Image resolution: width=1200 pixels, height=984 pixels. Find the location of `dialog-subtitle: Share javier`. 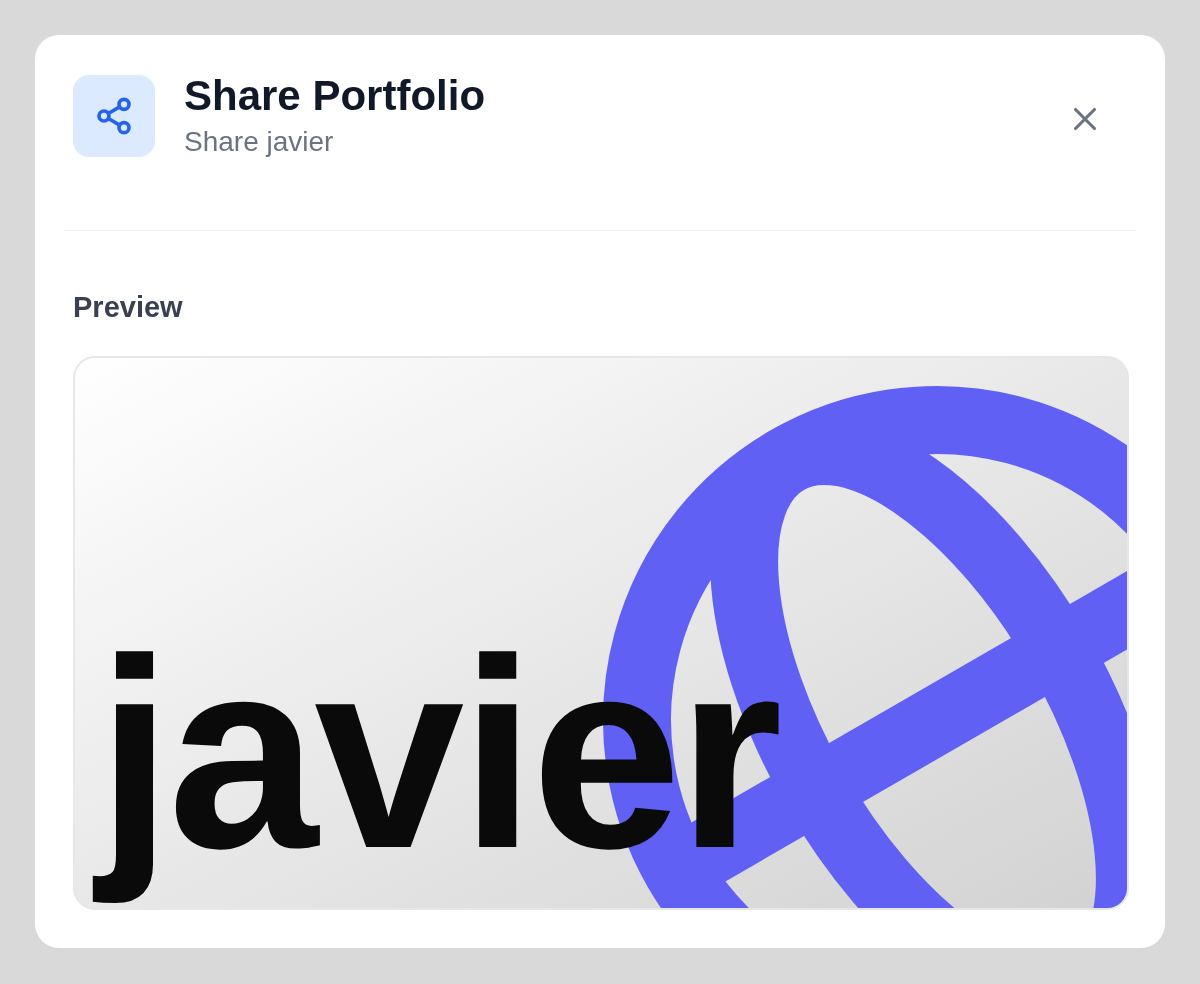

dialog-subtitle: Share javier is located at coordinates (259, 141).